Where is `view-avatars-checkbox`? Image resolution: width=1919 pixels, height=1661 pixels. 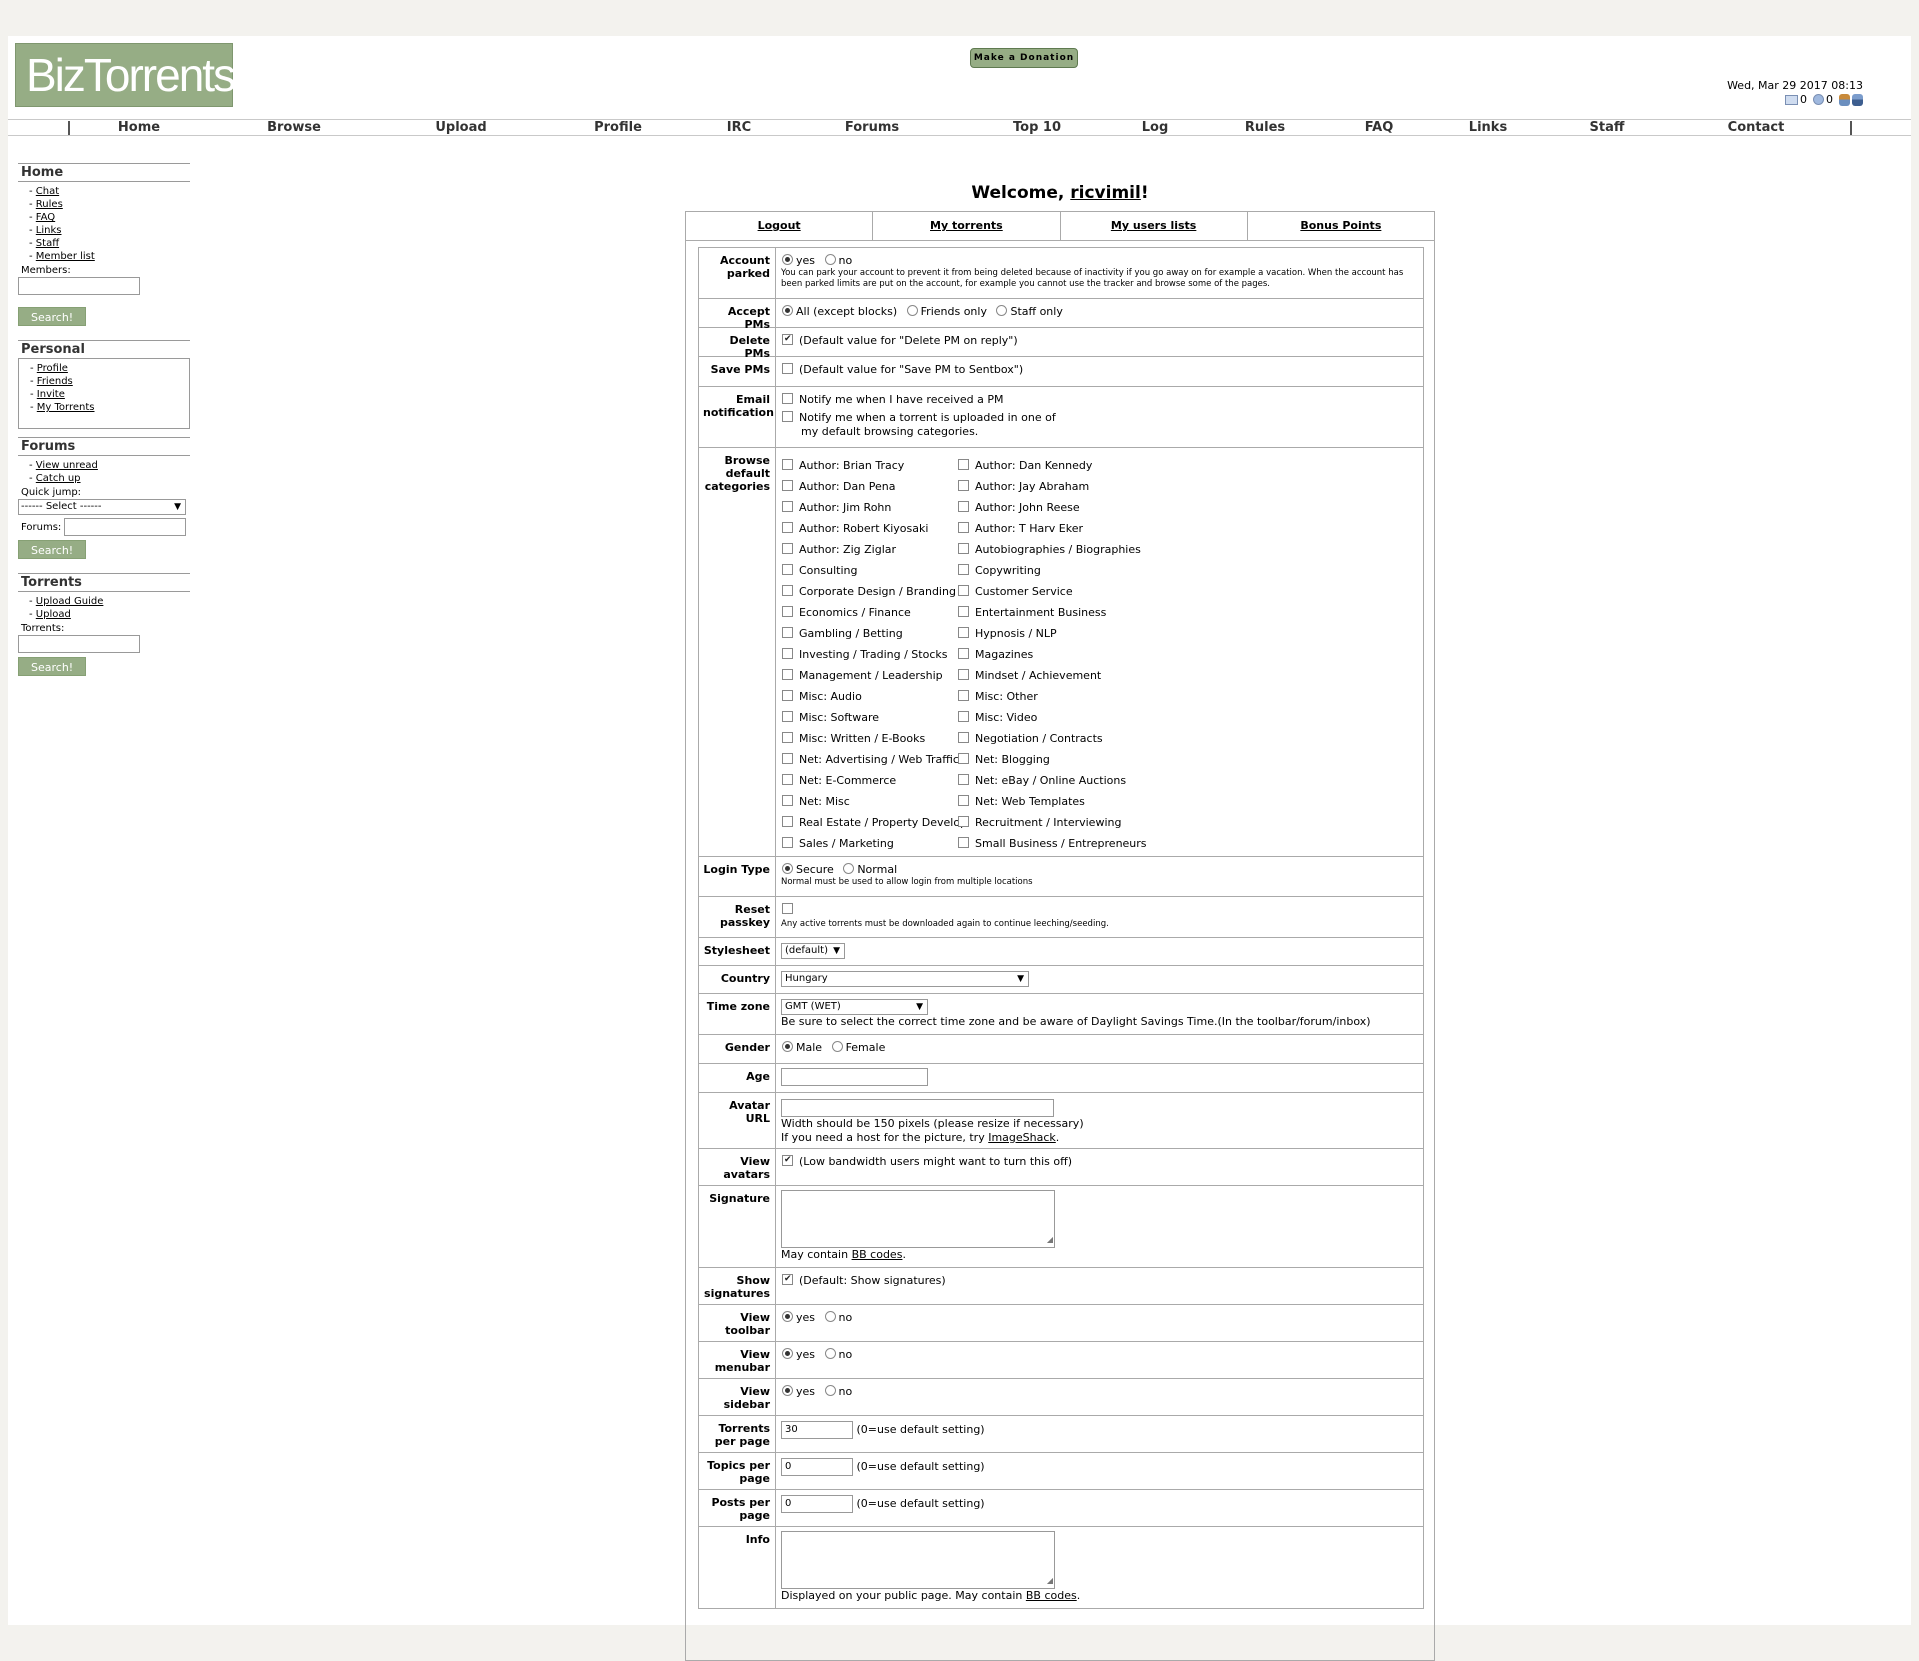 view-avatars-checkbox is located at coordinates (787, 1160).